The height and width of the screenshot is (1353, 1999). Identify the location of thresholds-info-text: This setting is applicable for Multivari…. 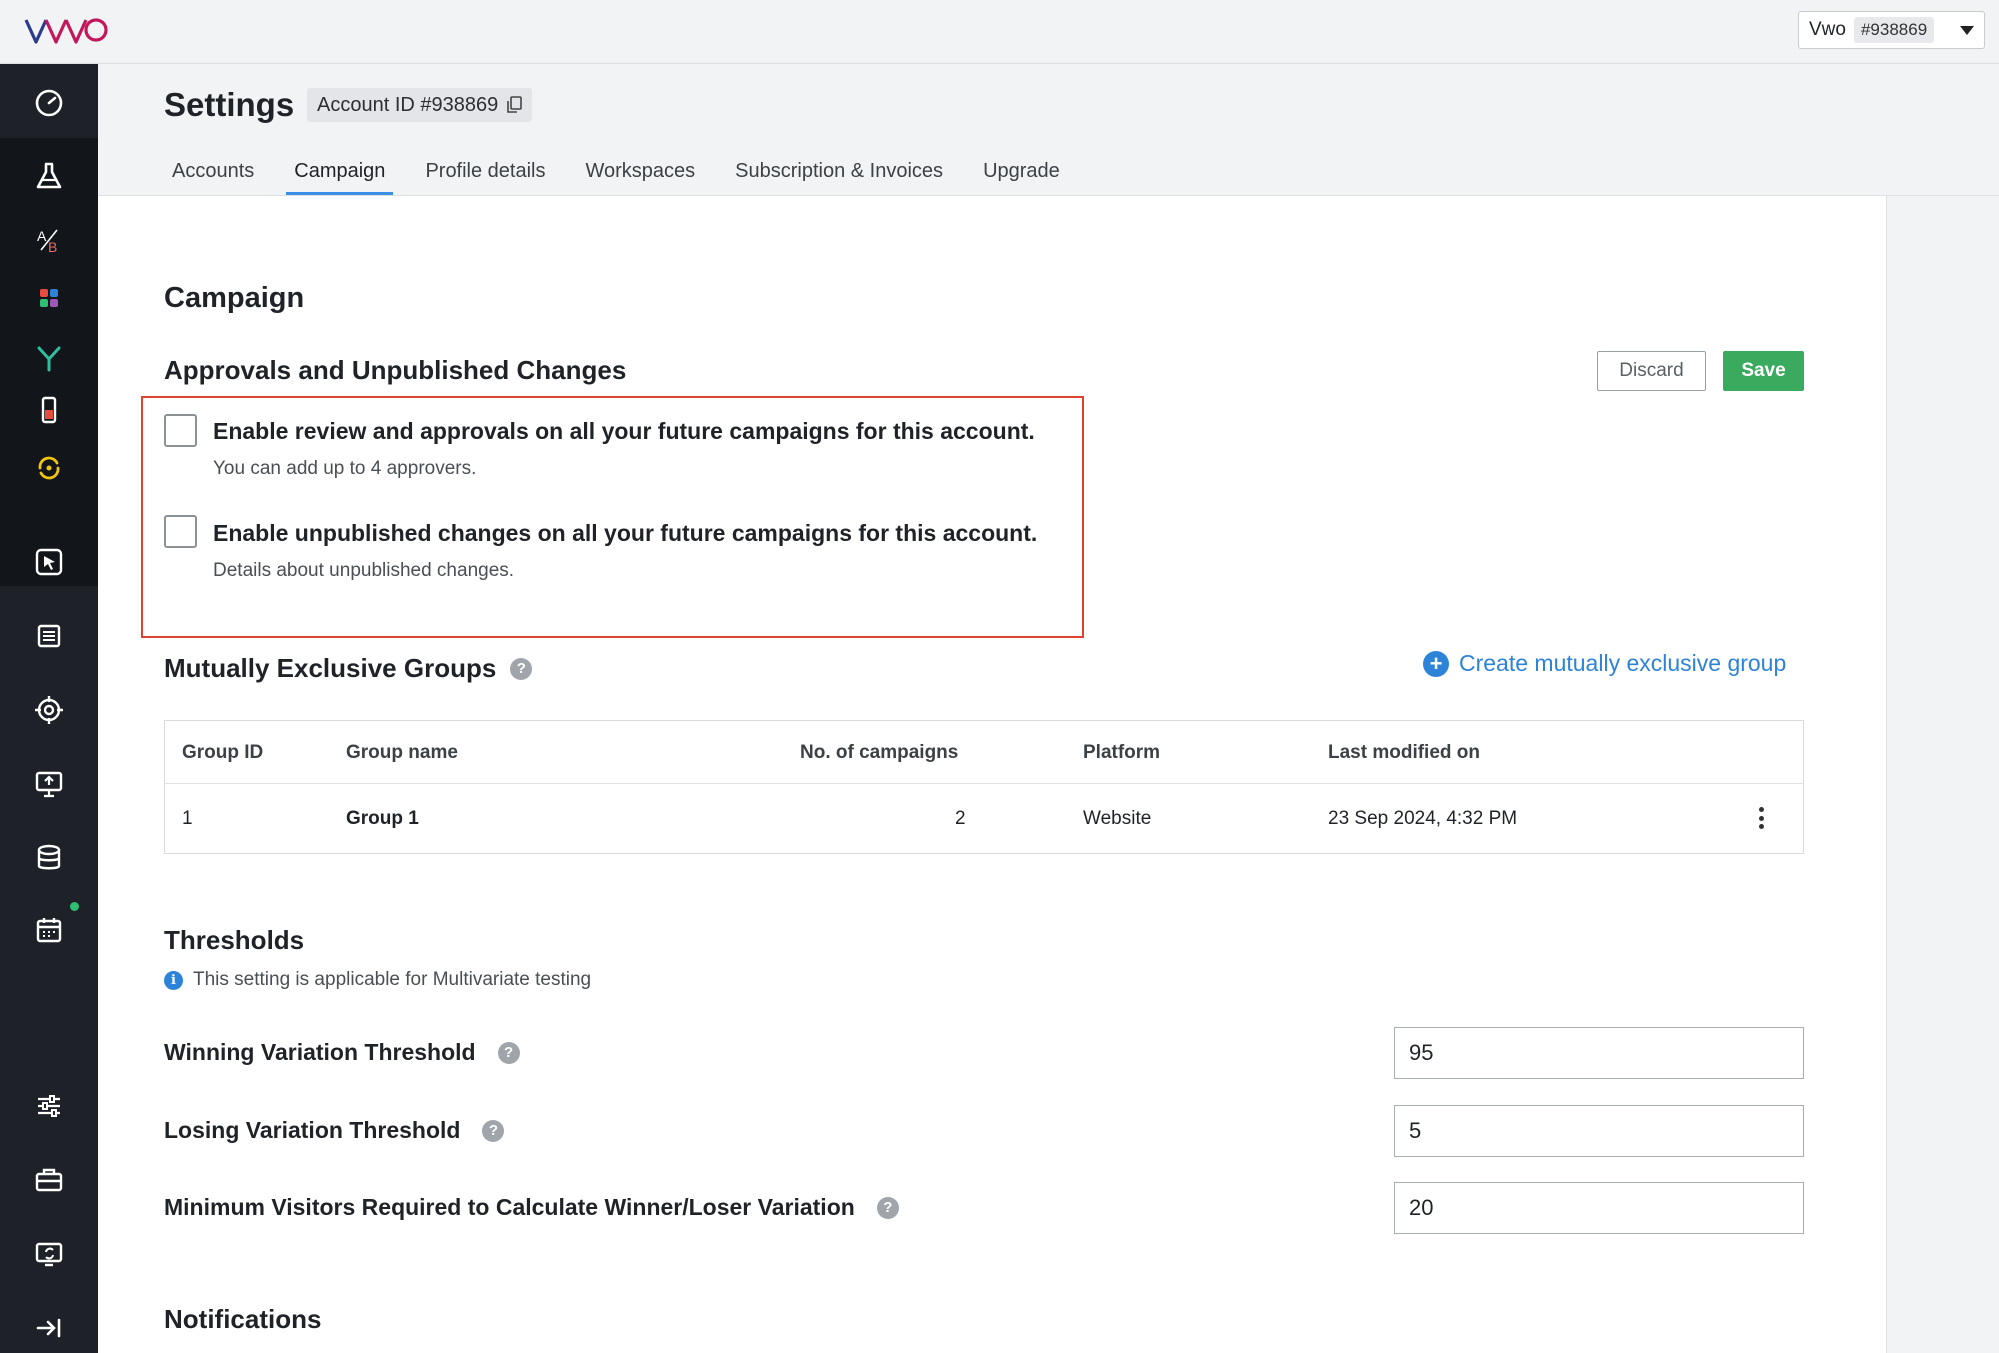
(392, 979).